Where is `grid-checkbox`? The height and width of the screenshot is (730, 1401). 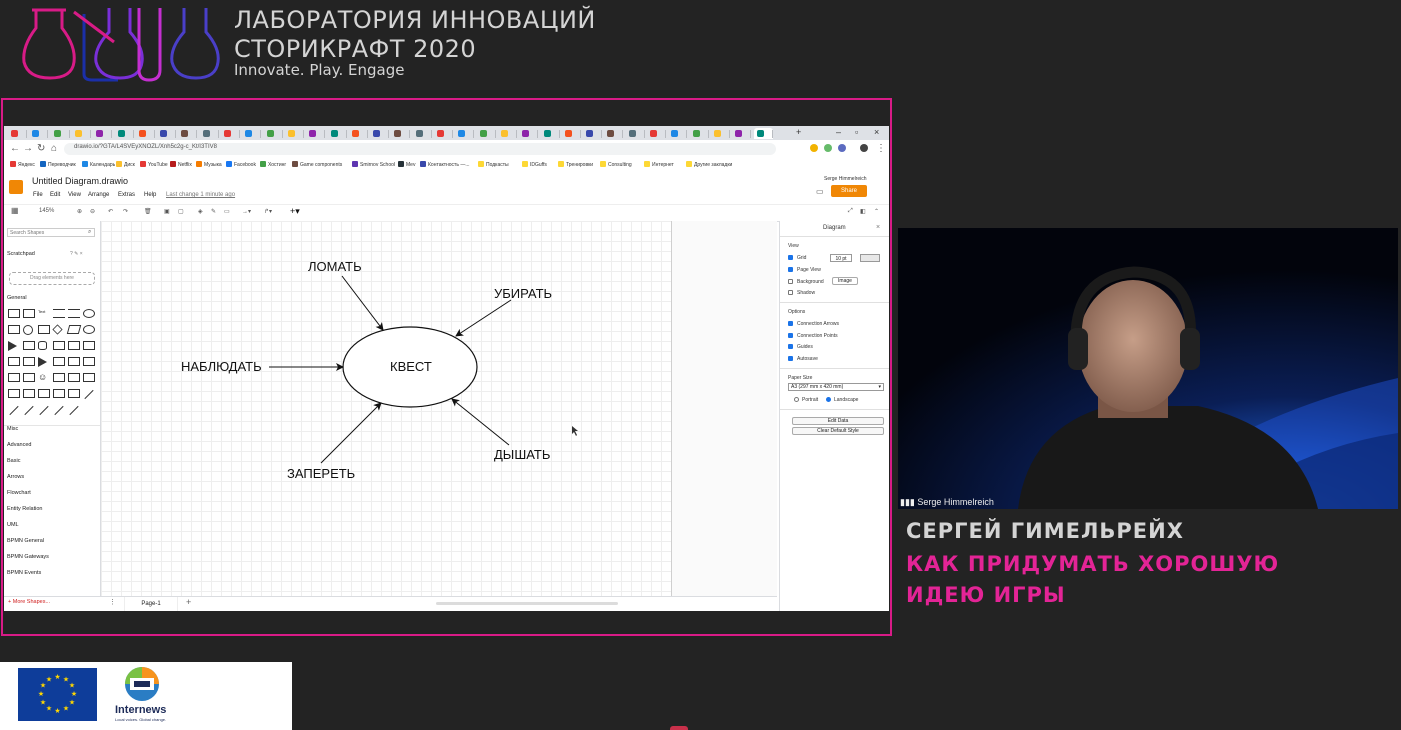
grid-checkbox is located at coordinates (790, 257).